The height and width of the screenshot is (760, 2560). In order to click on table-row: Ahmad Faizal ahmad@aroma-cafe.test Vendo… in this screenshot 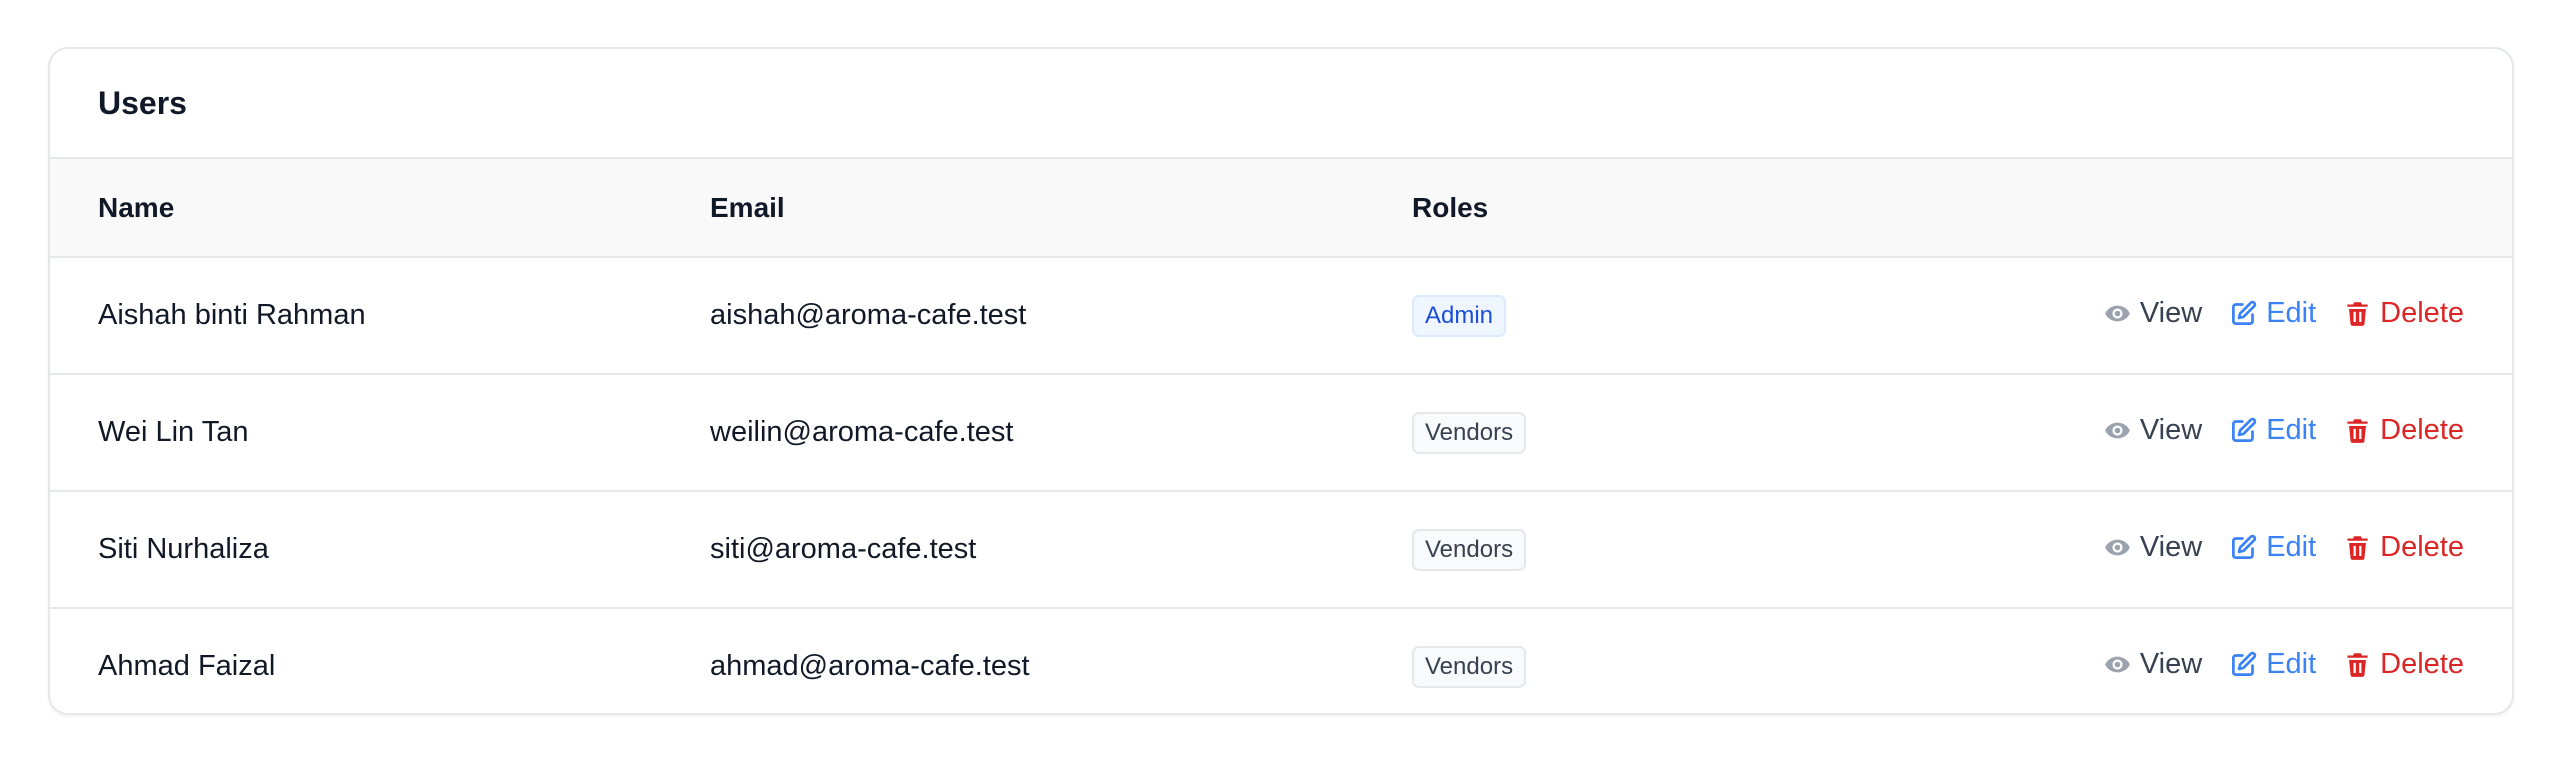, I will do `click(1281, 660)`.